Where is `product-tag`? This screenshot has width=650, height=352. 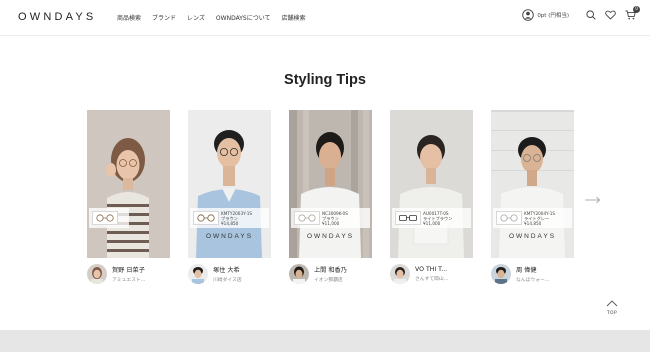
product-tag is located at coordinates (109, 218).